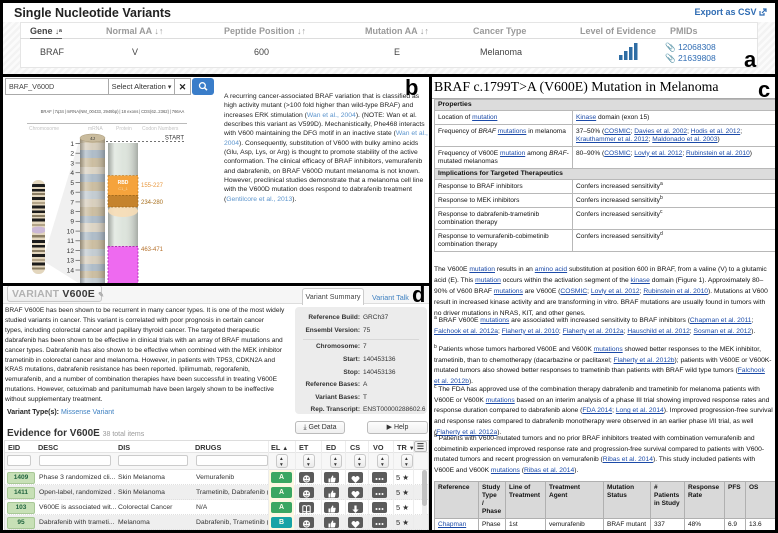 Image resolution: width=778 pixels, height=533 pixels. What do you see at coordinates (71, 251) in the screenshot?
I see `svg-text: 12` at bounding box center [71, 251].